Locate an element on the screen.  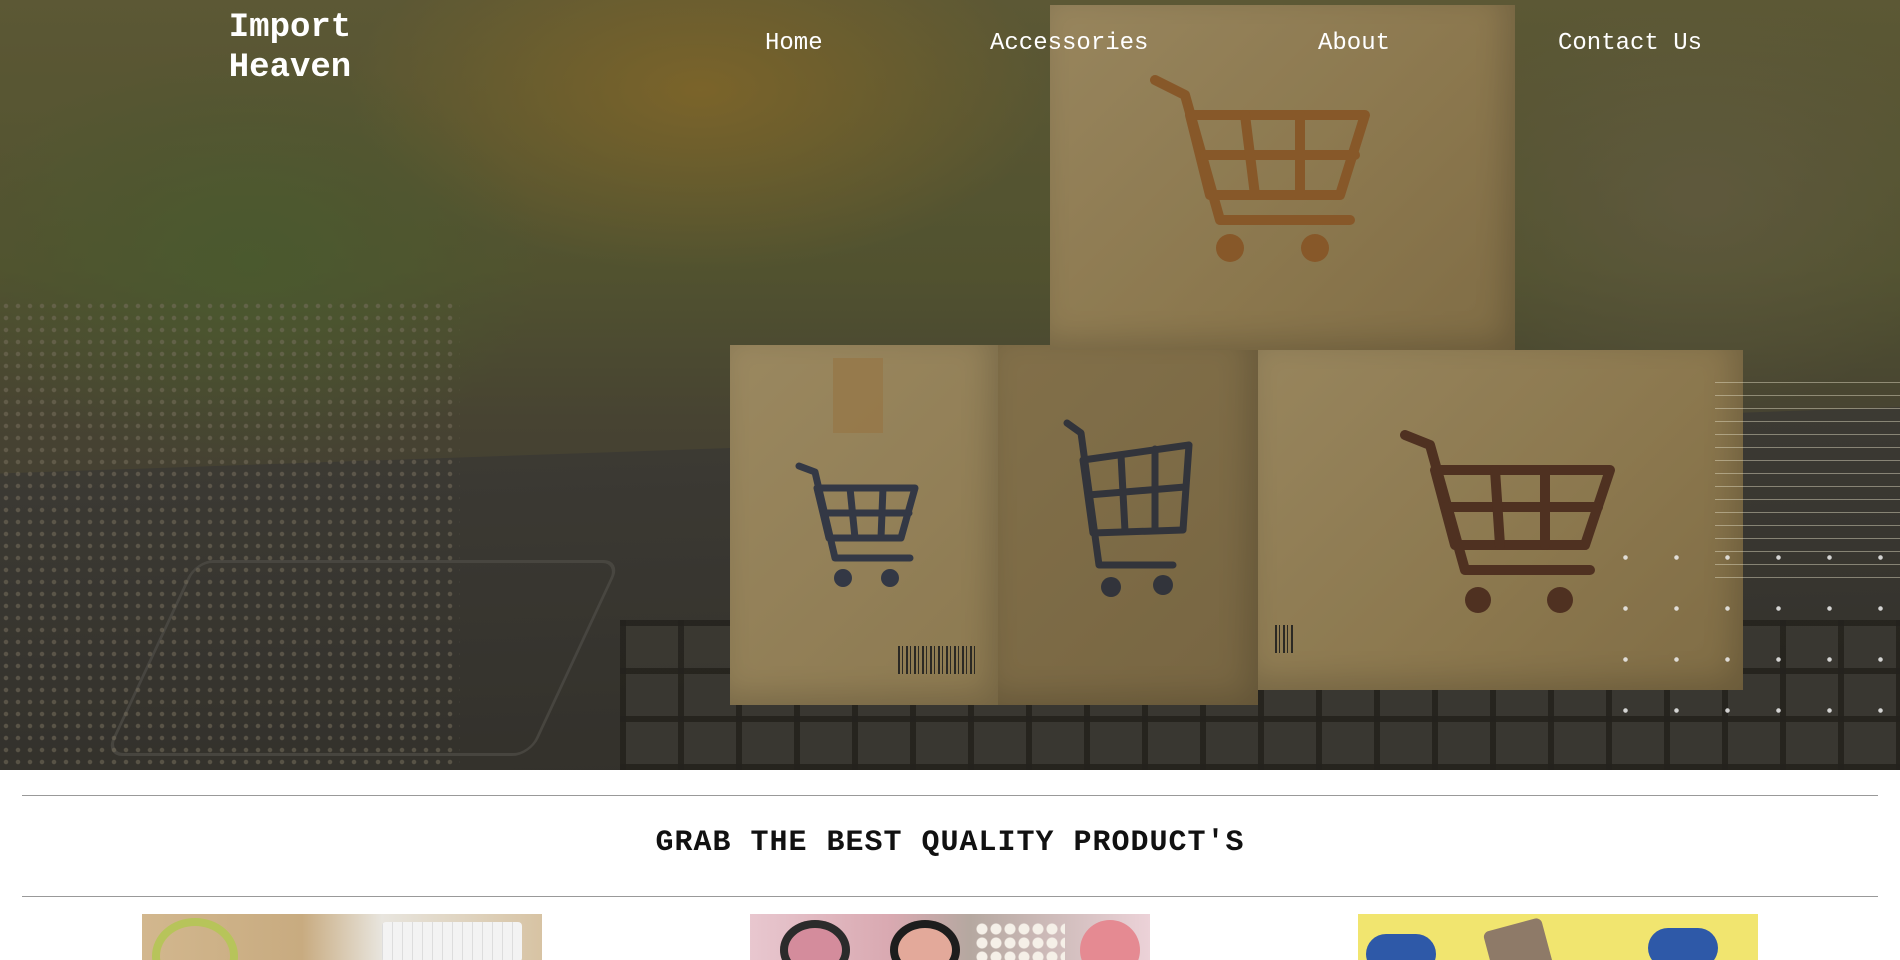
section-divider-bottom is located at coordinates (950, 896).